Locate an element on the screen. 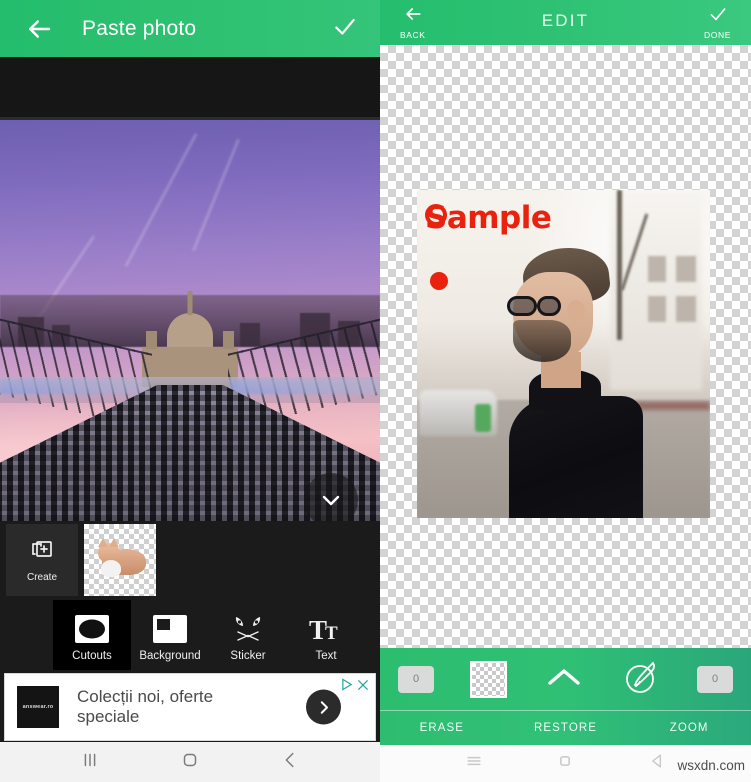  ad-advertiser-logo: answear.ro is located at coordinates (38, 707).